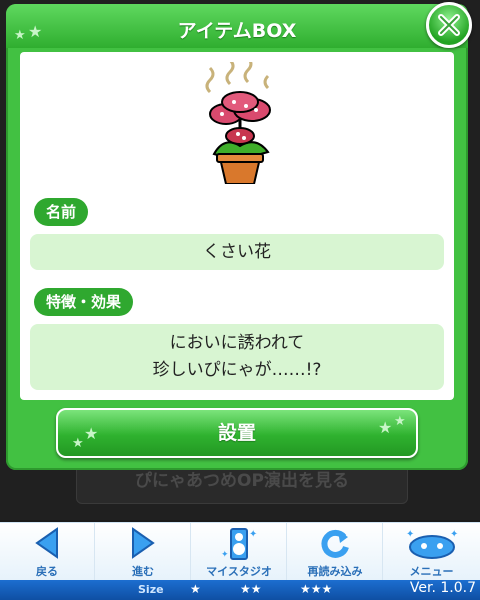  What do you see at coordinates (237, 357) in the screenshot?
I see `item-feature-value: においに誘われて 珍しいぴにゃが……!?` at bounding box center [237, 357].